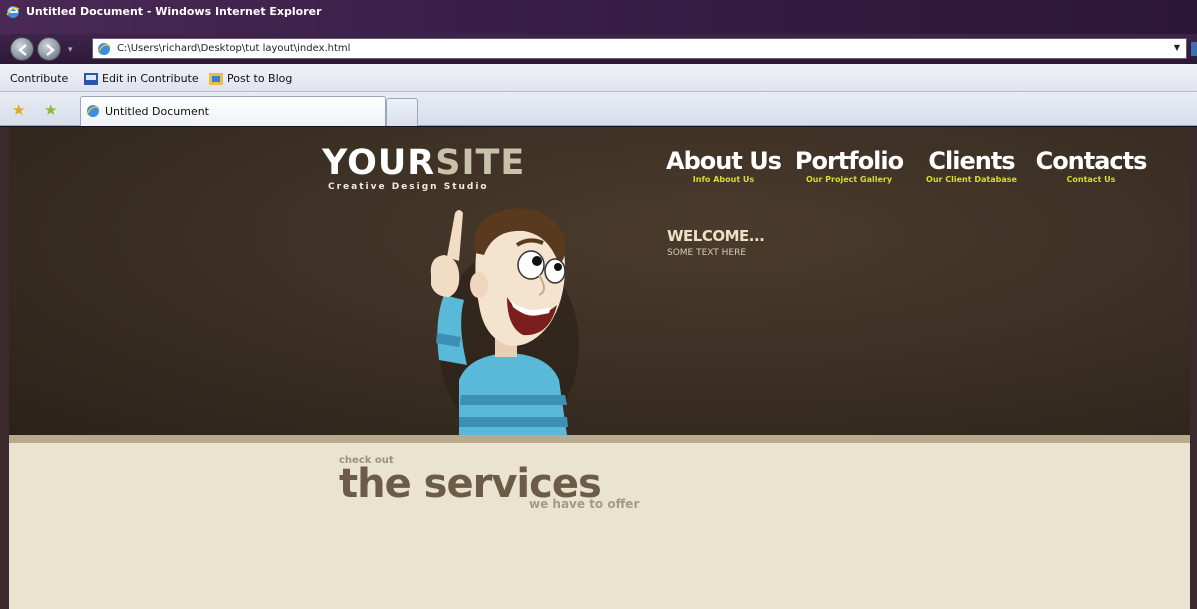 The height and width of the screenshot is (609, 1197). What do you see at coordinates (598, 109) in the screenshot?
I see `tab-bar: ★ ★ Untitled Document` at bounding box center [598, 109].